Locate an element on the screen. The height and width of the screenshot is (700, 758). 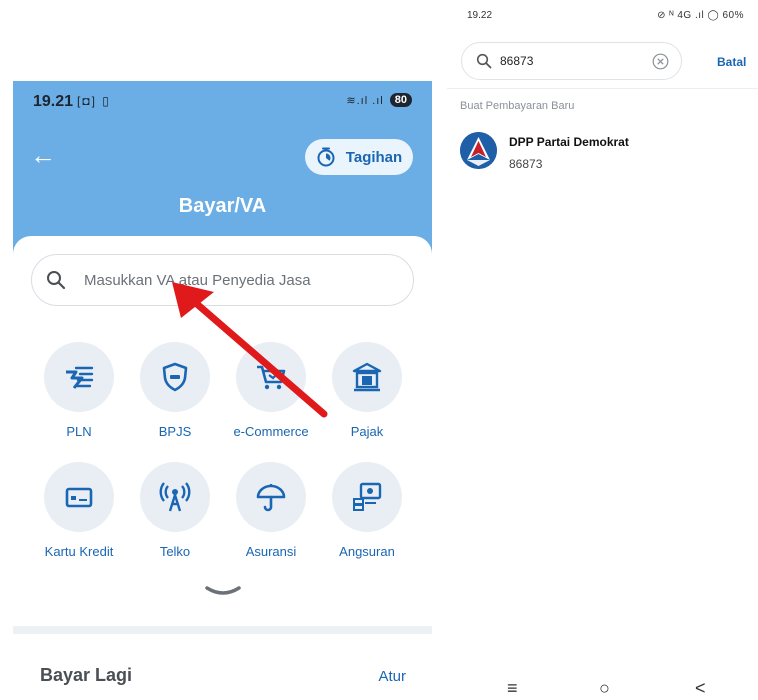
home-icon: ○ is located at coordinates (604, 688).